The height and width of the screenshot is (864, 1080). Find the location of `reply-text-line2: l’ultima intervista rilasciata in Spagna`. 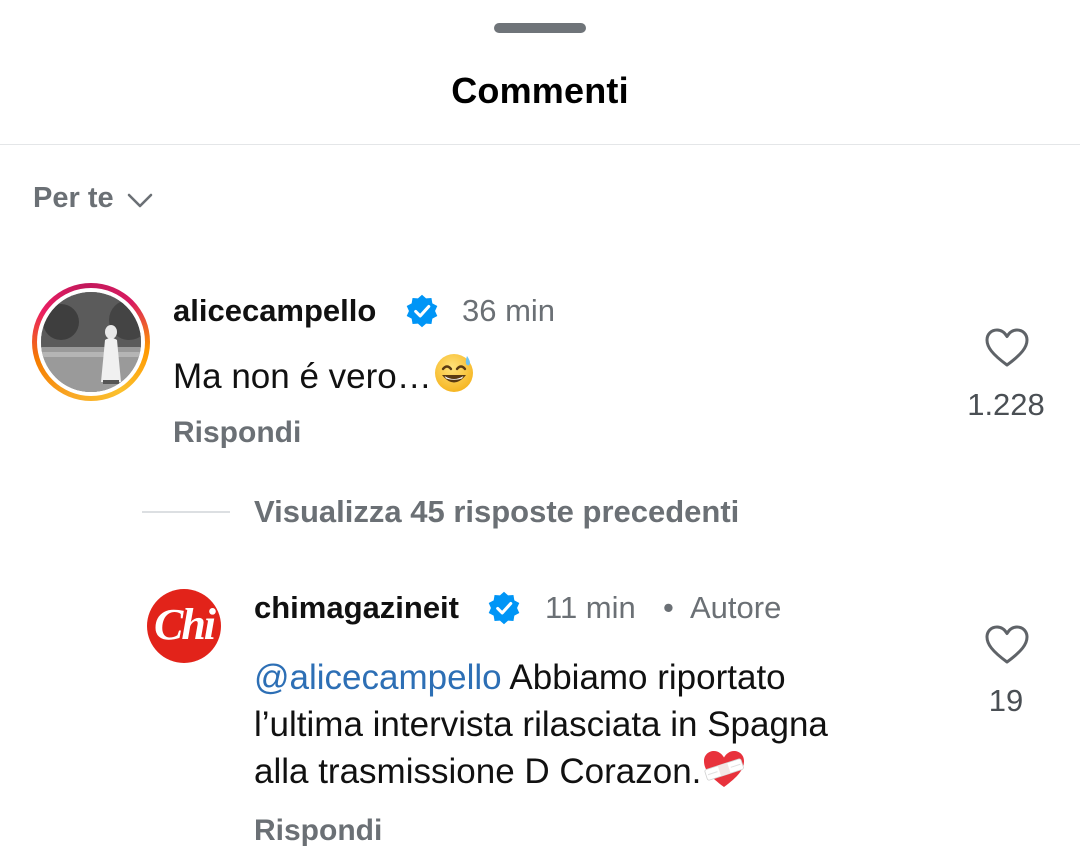

reply-text-line2: l’ultima intervista rilasciata in Spagna is located at coordinates (541, 724).